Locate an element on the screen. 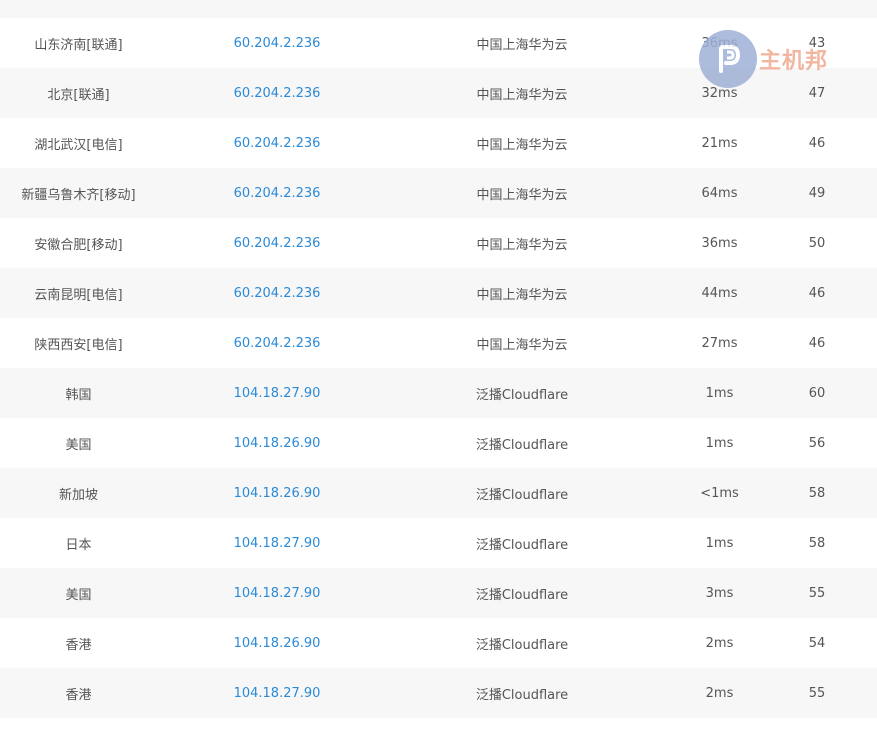 The height and width of the screenshot is (734, 877). location-cell: 陕西西安[电信] is located at coordinates (78, 345).